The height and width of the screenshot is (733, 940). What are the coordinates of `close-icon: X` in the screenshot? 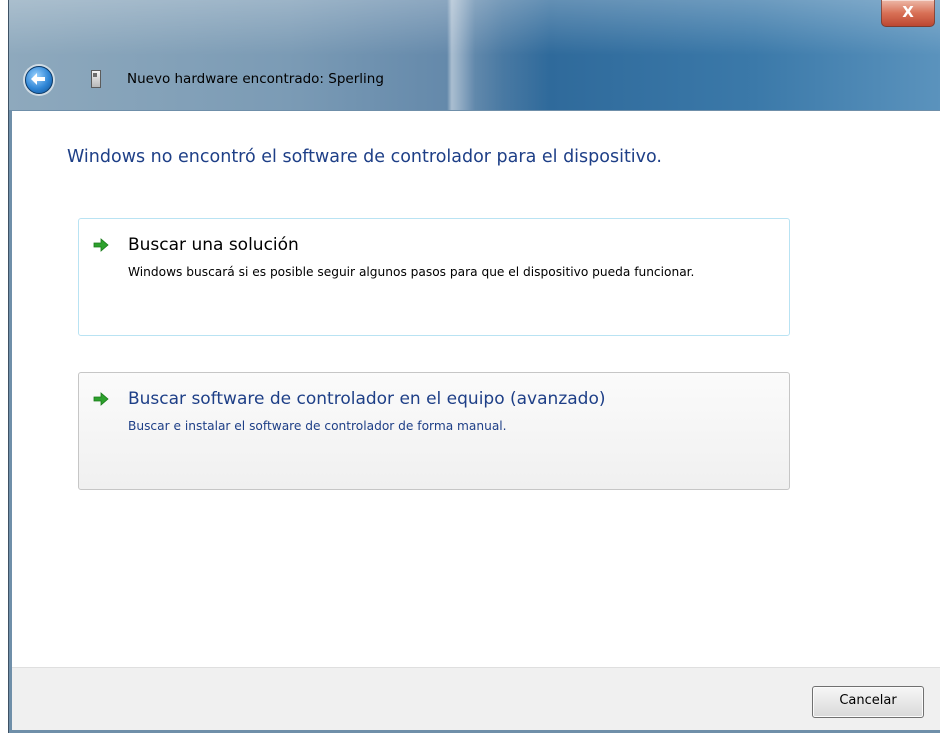 It's located at (908, 12).